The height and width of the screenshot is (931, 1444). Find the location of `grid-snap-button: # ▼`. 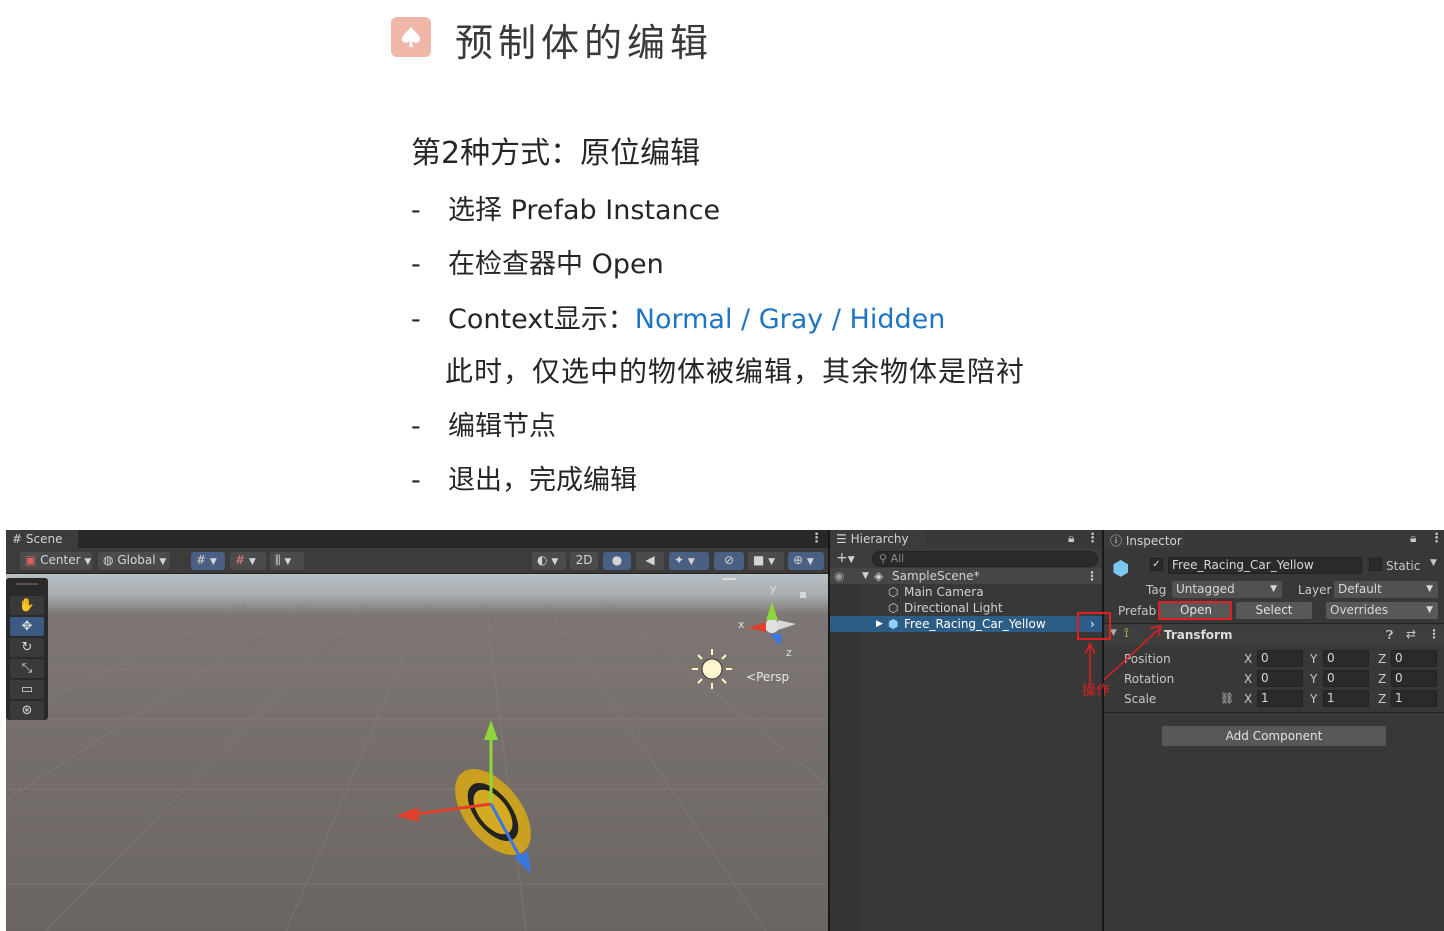

grid-snap-button: # ▼ is located at coordinates (208, 561).